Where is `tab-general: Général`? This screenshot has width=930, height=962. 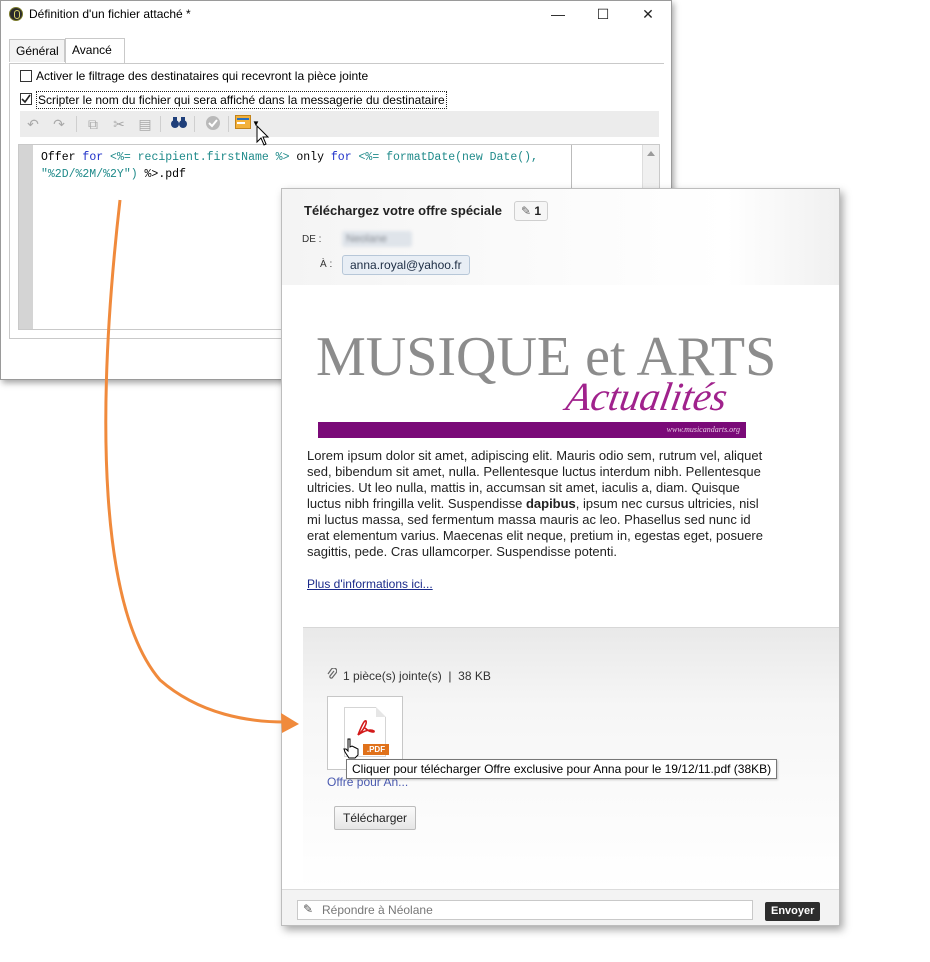
tab-general: Général is located at coordinates (37, 50).